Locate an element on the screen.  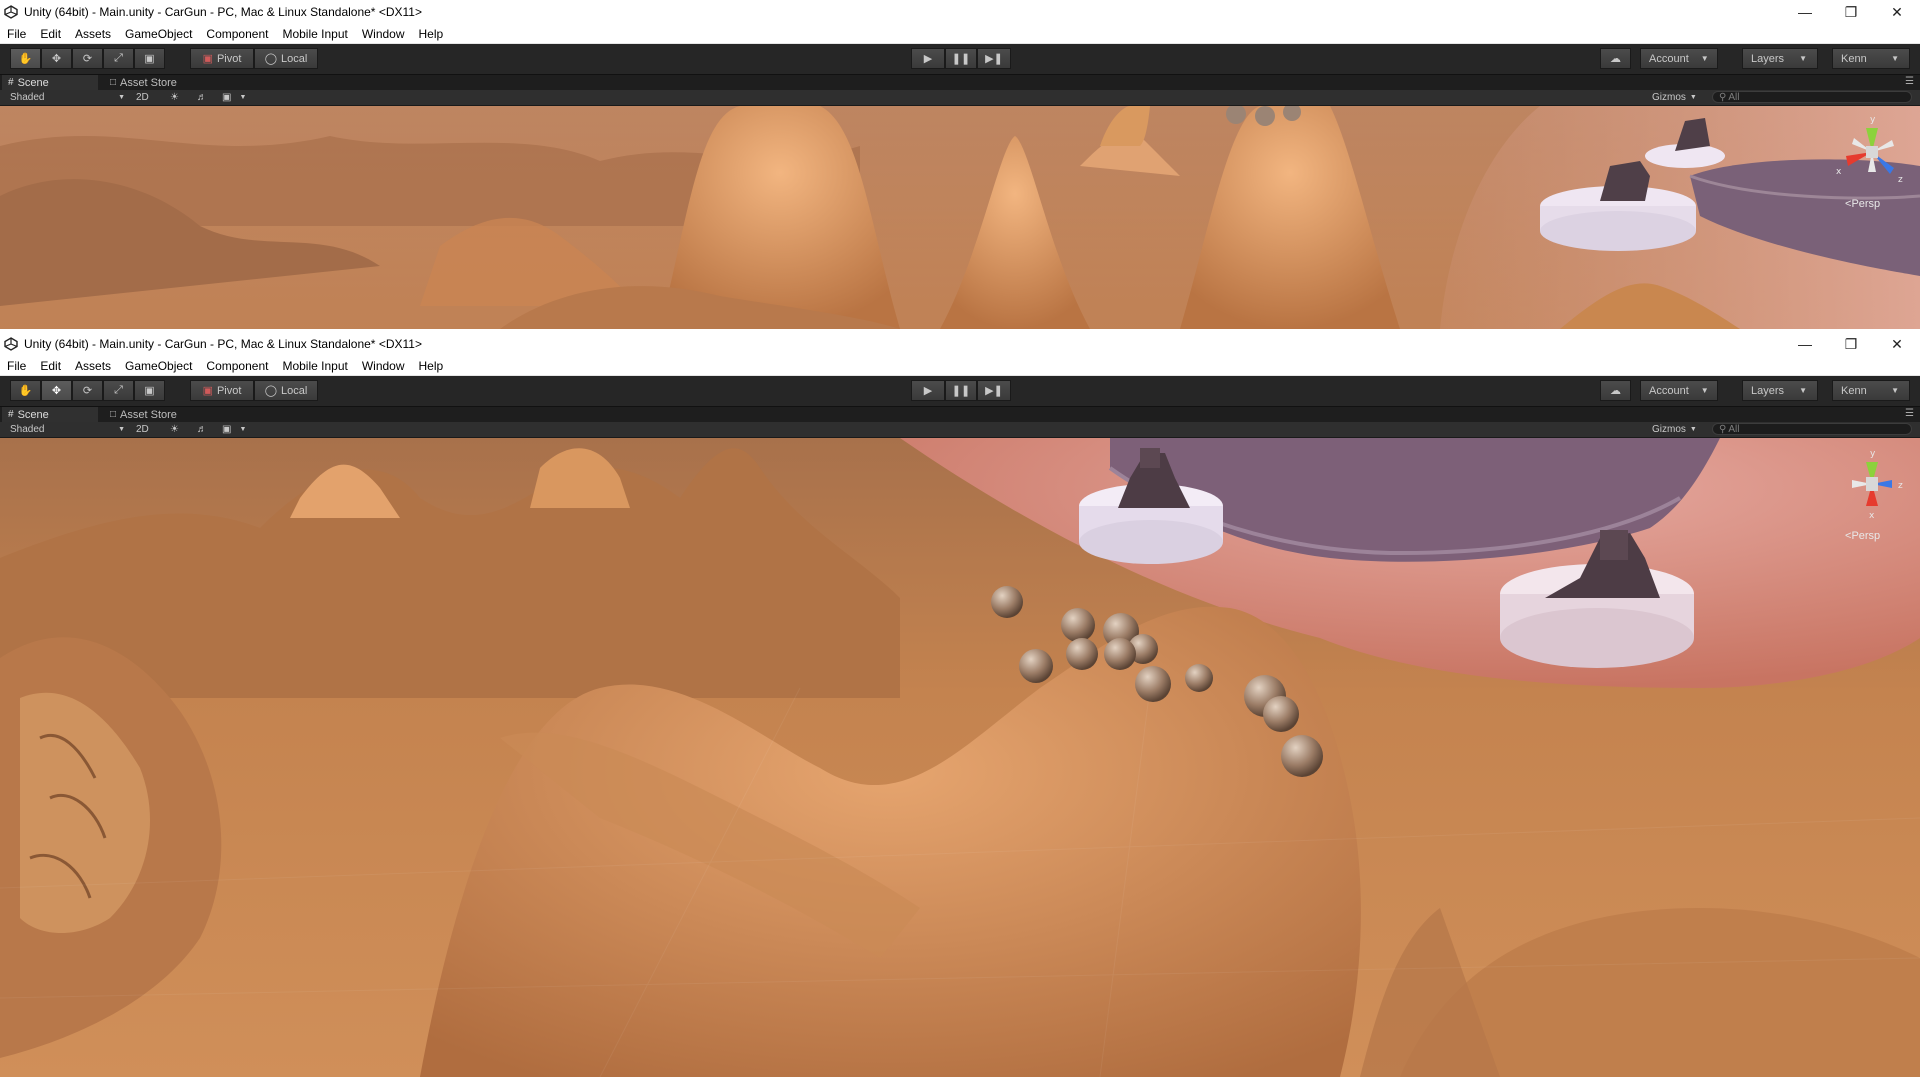
step-icon: ▶❚ is located at coordinates (994, 59).